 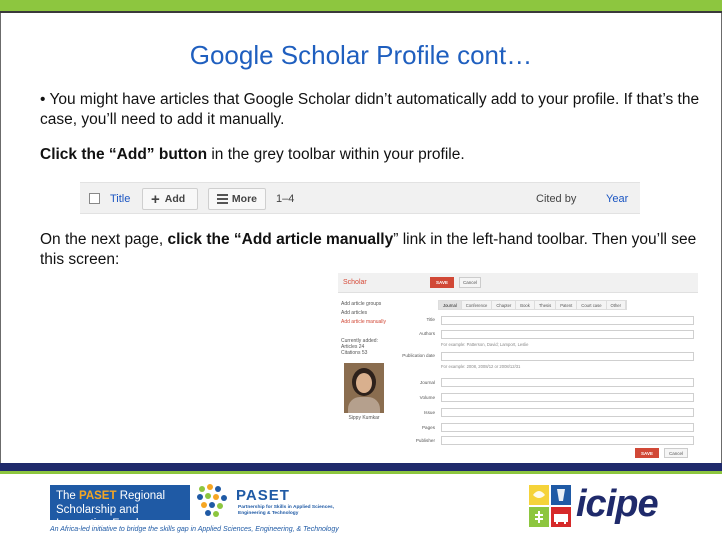 I want to click on scholar-brand: Scholar, so click(x=355, y=282).